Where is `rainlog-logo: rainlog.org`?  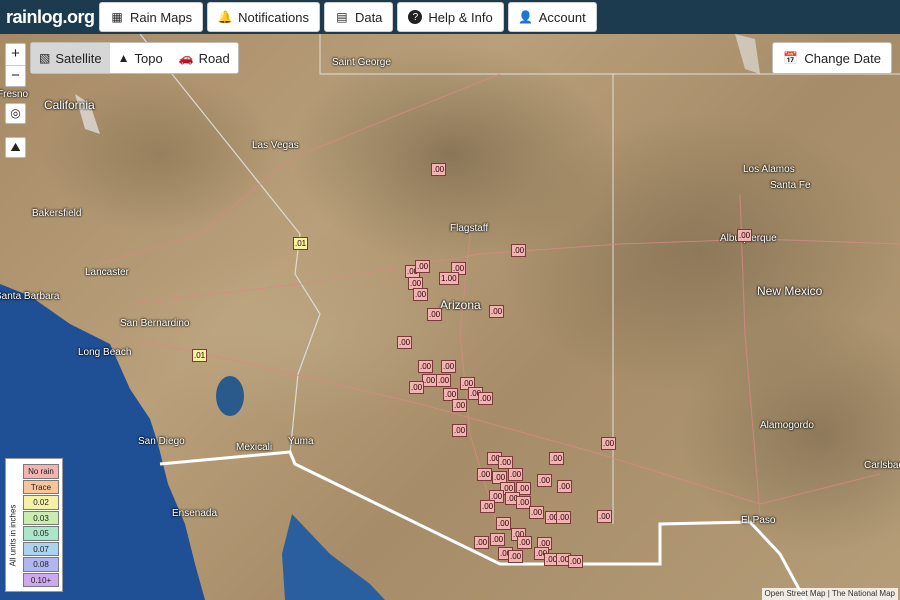 rainlog-logo: rainlog.org is located at coordinates (47, 17).